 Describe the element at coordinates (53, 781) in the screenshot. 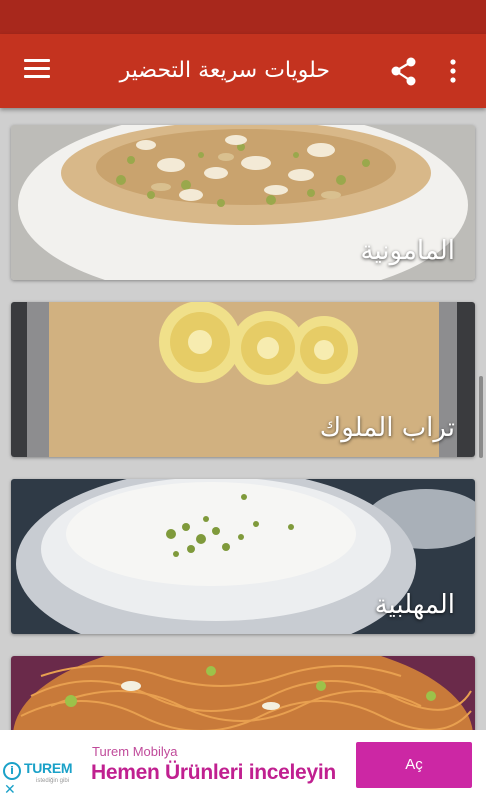

I see `ad-brand-tagline: istediğin gibi` at that location.